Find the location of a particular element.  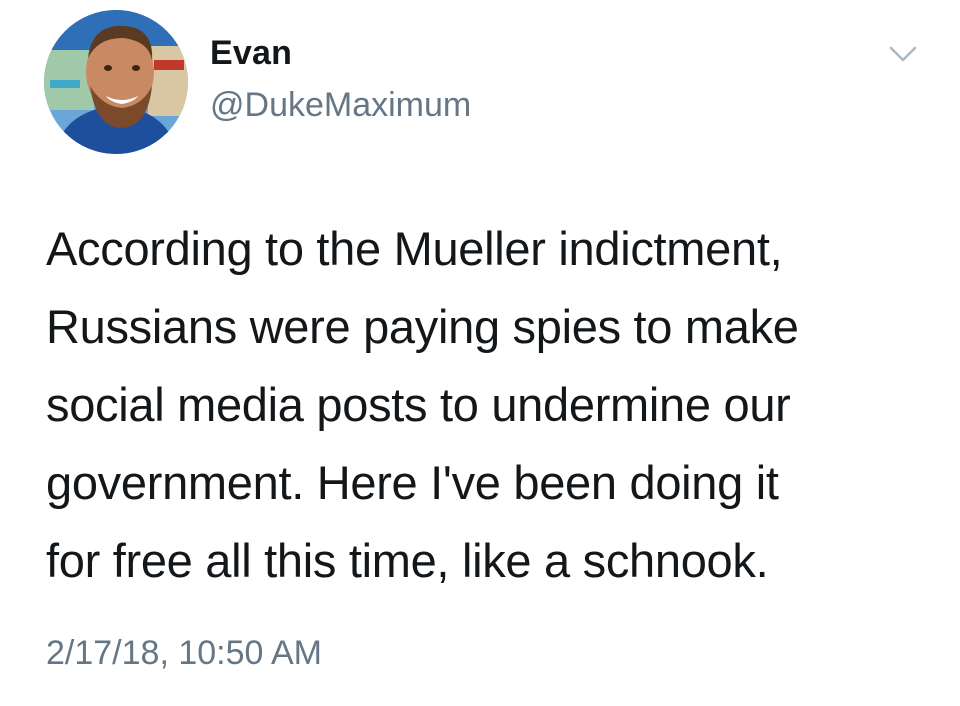

tweet-text-line: According to the Mueller indictment, is located at coordinates (414, 248).